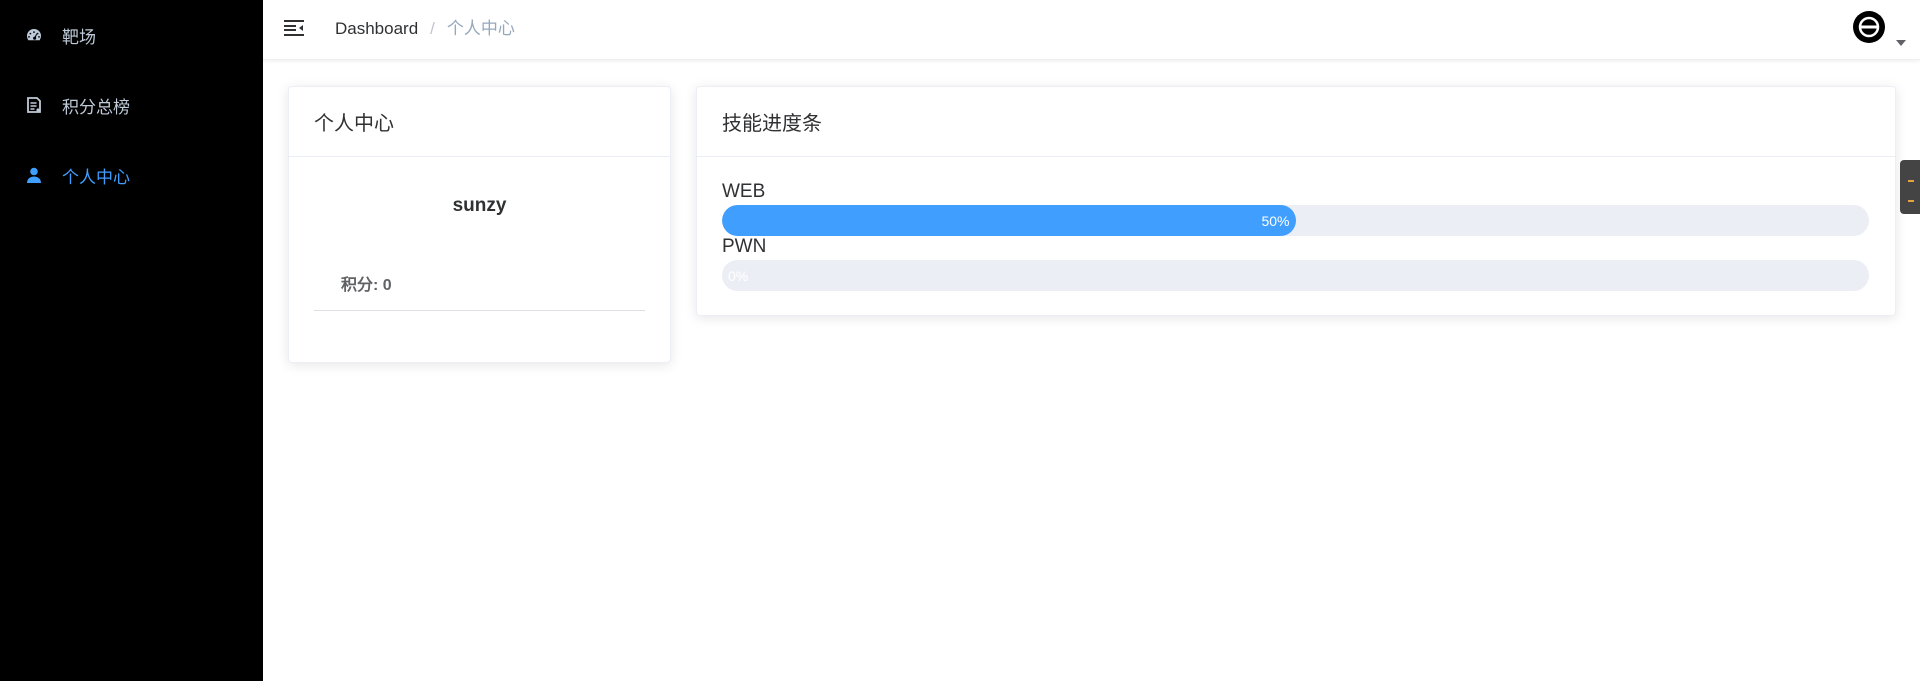 The image size is (1920, 681). Describe the element at coordinates (479, 122) in the screenshot. I see `profile-card-title: 个人中心` at that location.